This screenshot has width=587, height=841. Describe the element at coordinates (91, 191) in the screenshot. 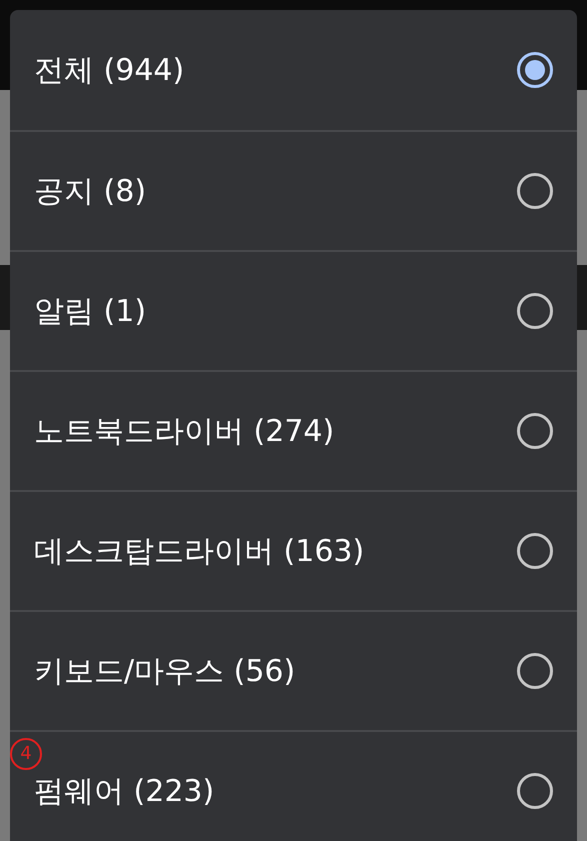

I see `option-label: 공지 (8)` at that location.